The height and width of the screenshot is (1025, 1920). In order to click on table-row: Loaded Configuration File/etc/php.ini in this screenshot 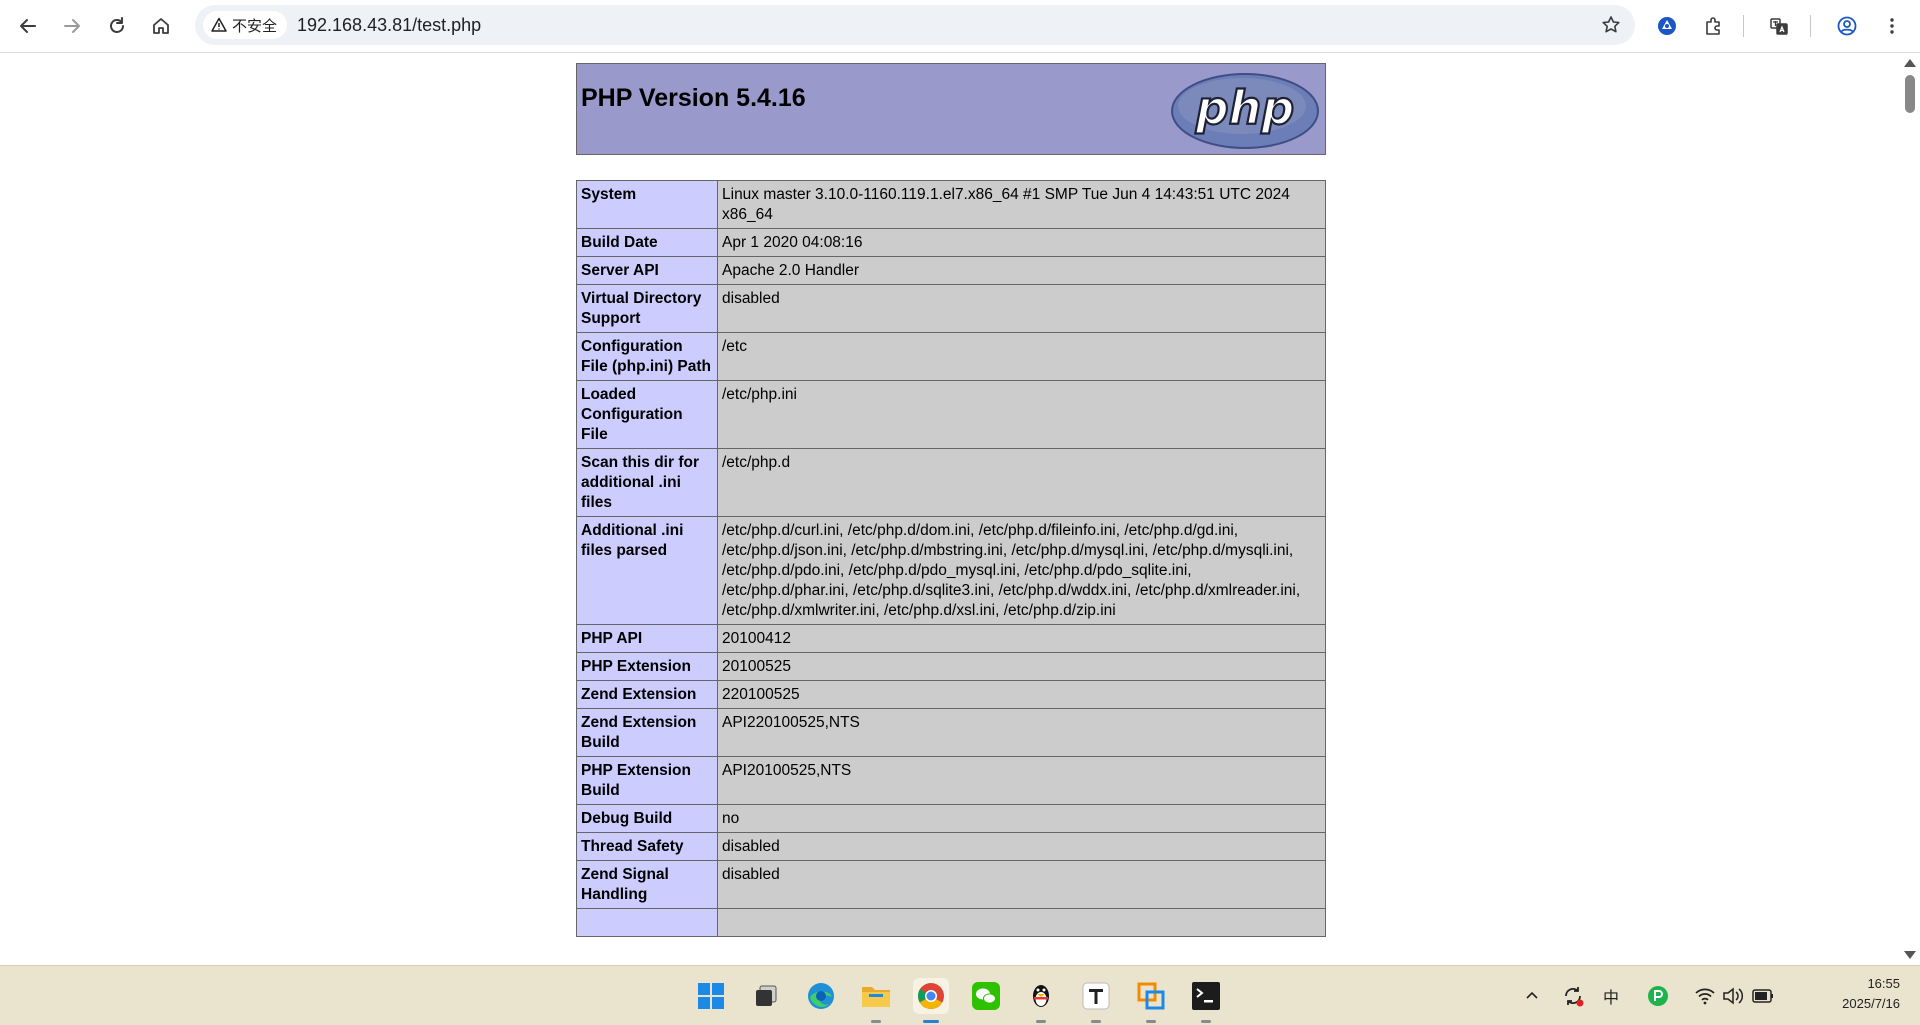, I will do `click(951, 414)`.